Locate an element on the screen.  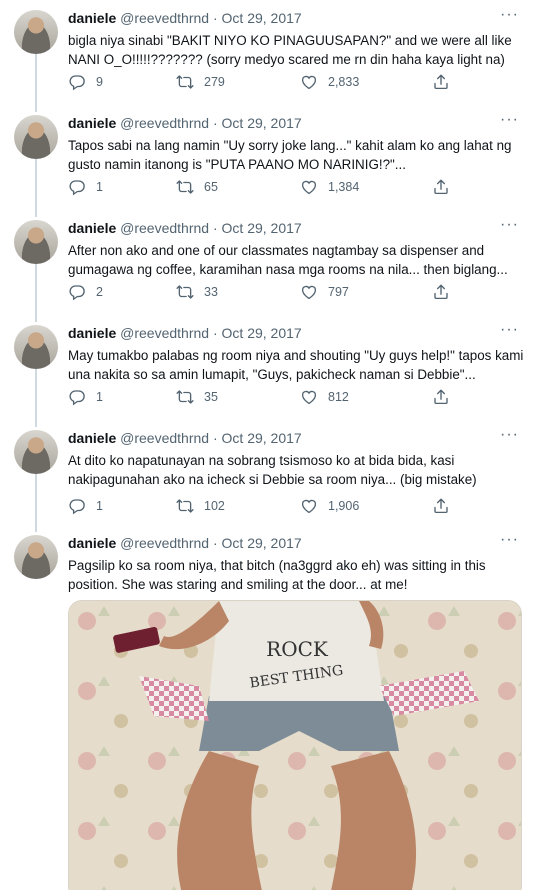
like-count: 1,384 is located at coordinates (344, 187).